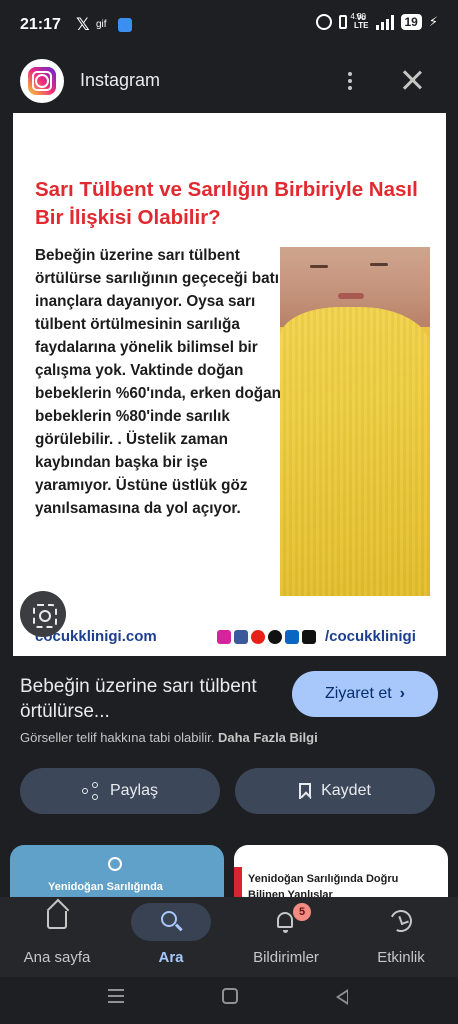 The height and width of the screenshot is (1024, 458). I want to click on instagram-icon, so click(224, 637).